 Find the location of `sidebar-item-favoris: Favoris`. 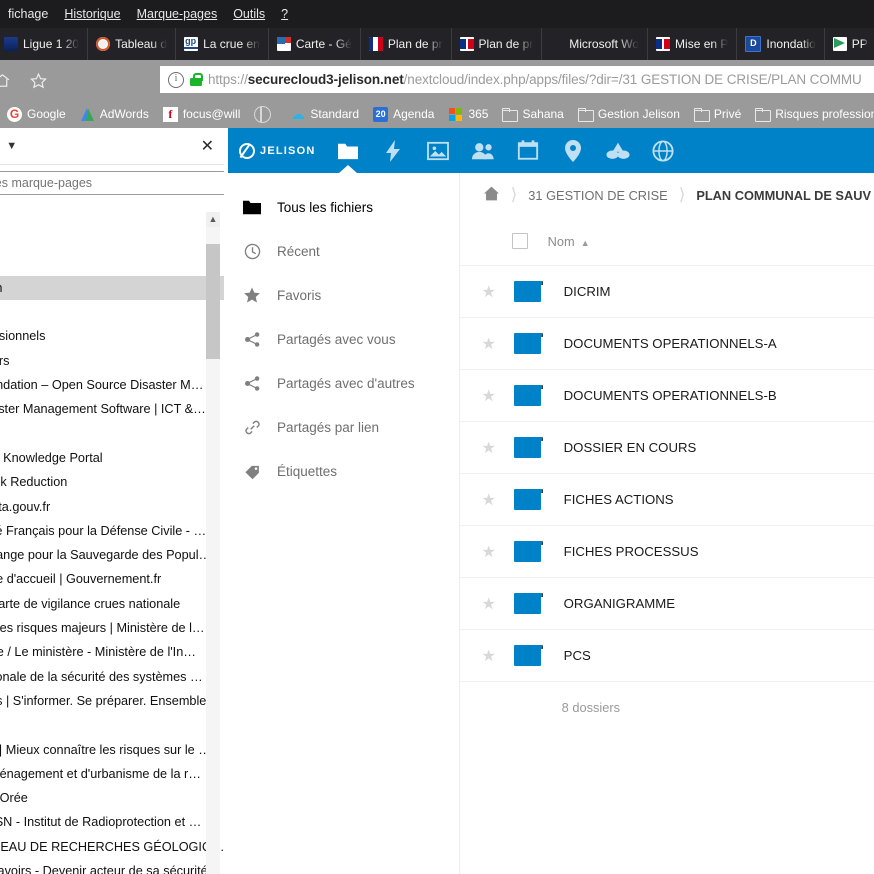

sidebar-item-favoris: Favoris is located at coordinates (343, 295).